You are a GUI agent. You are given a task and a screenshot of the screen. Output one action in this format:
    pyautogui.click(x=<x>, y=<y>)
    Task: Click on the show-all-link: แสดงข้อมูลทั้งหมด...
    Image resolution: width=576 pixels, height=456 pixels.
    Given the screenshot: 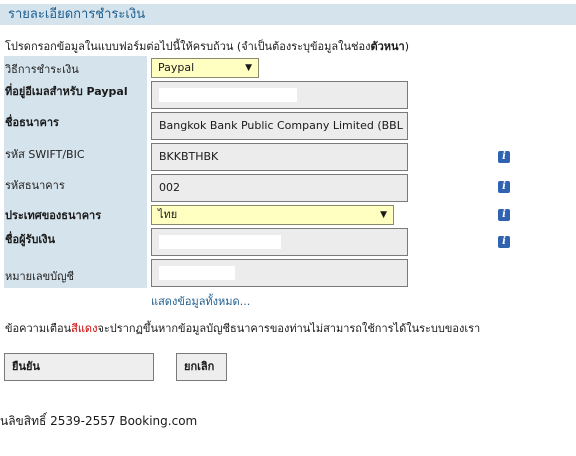 What is the action you would take?
    pyautogui.click(x=200, y=301)
    